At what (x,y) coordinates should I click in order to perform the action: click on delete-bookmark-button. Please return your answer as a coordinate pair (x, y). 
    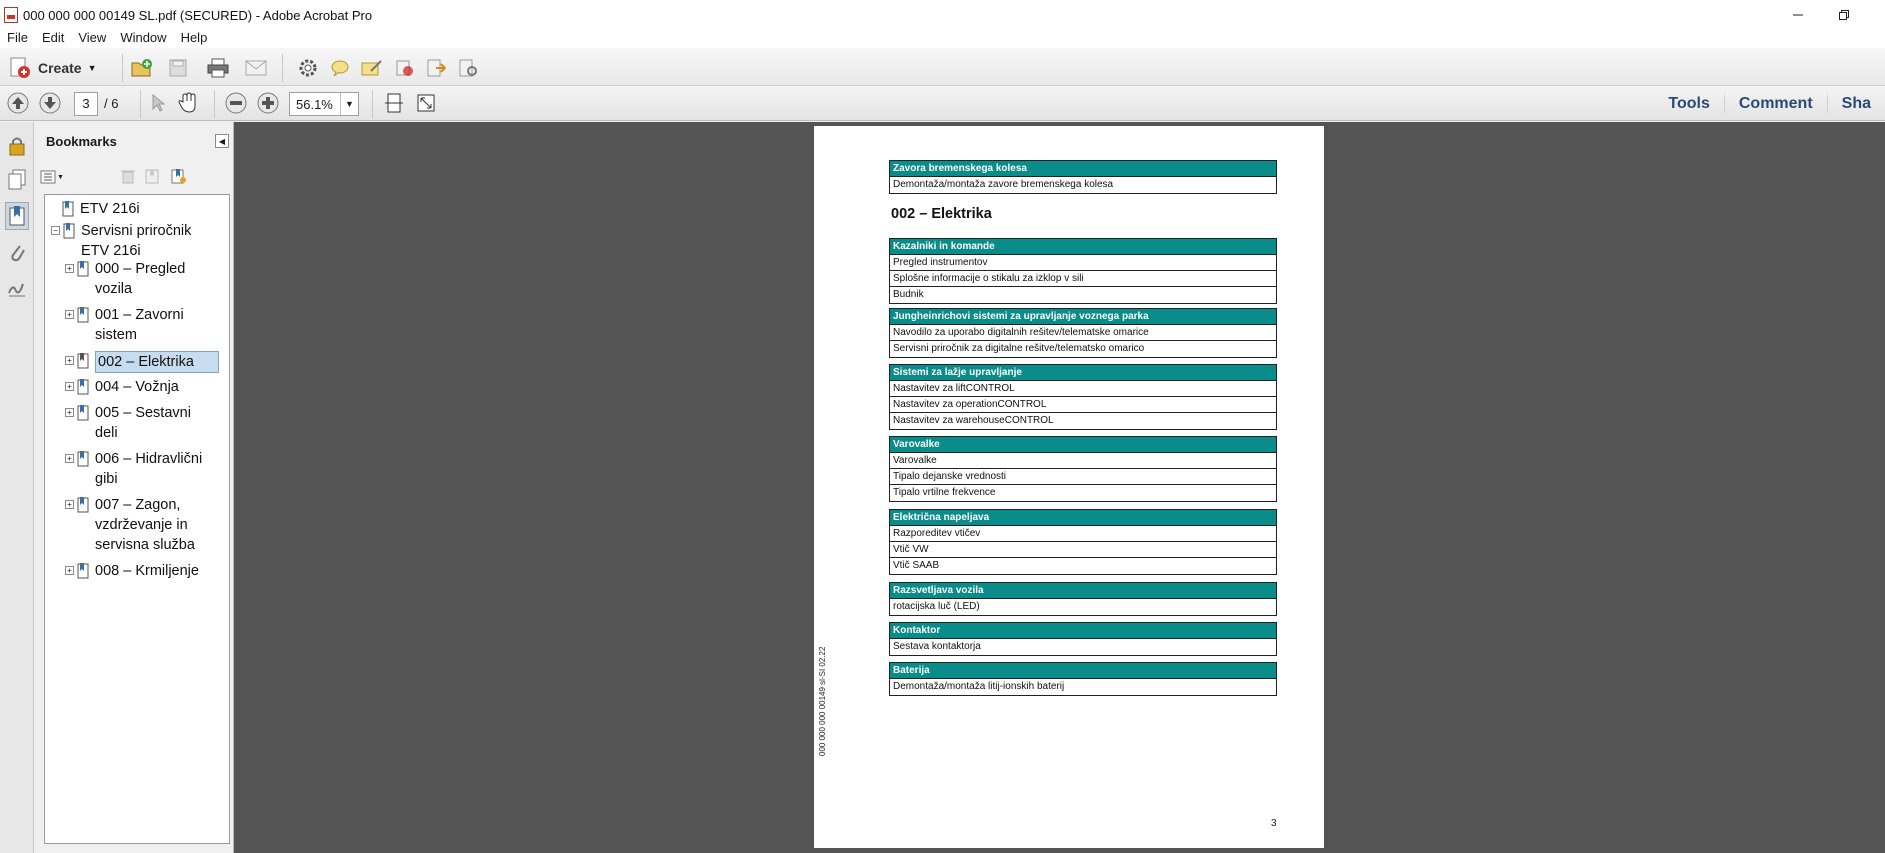
    Looking at the image, I should click on (128, 177).